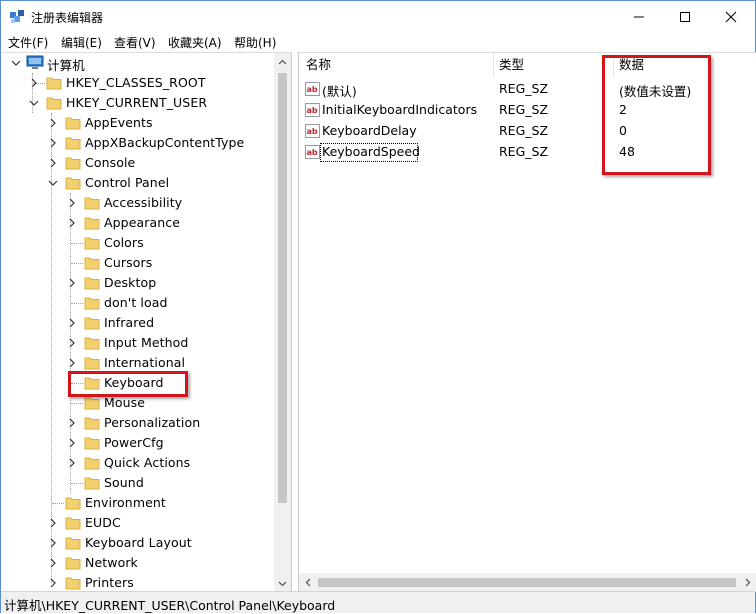 Image resolution: width=756 pixels, height=614 pixels. What do you see at coordinates (137, 303) in the screenshot?
I see `tree-item: don't load` at bounding box center [137, 303].